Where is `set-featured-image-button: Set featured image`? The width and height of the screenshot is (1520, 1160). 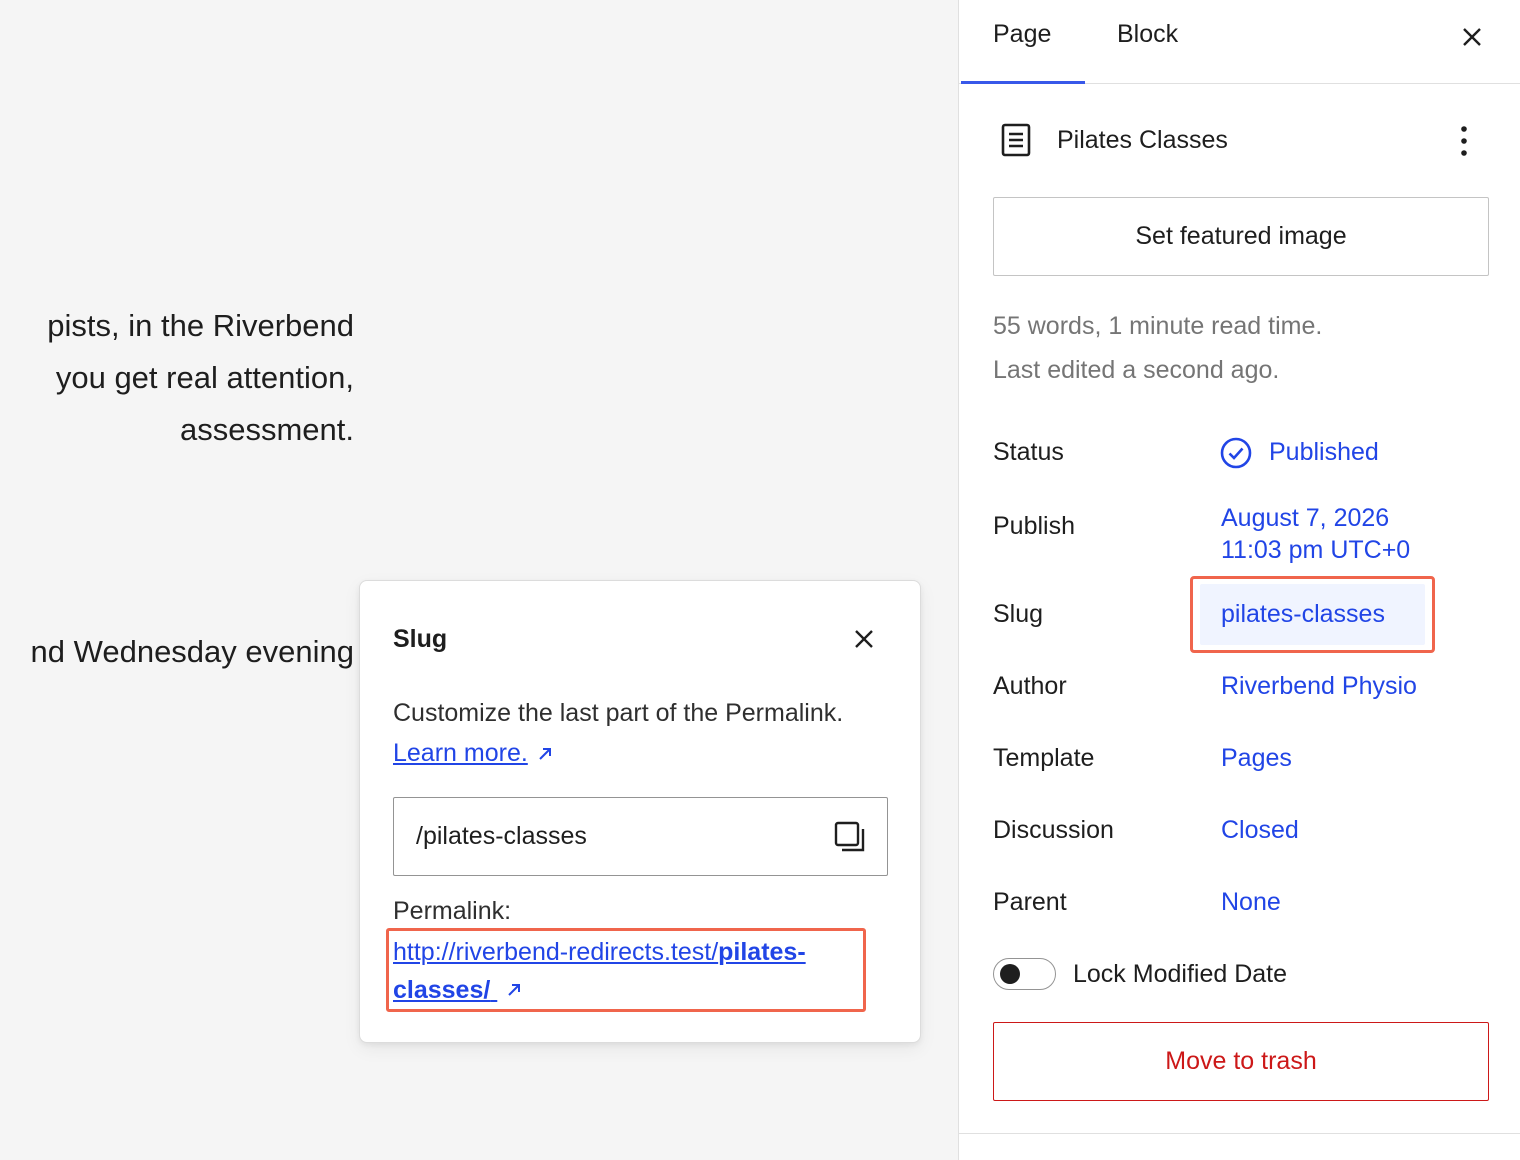
set-featured-image-button: Set featured image is located at coordinates (1241, 236).